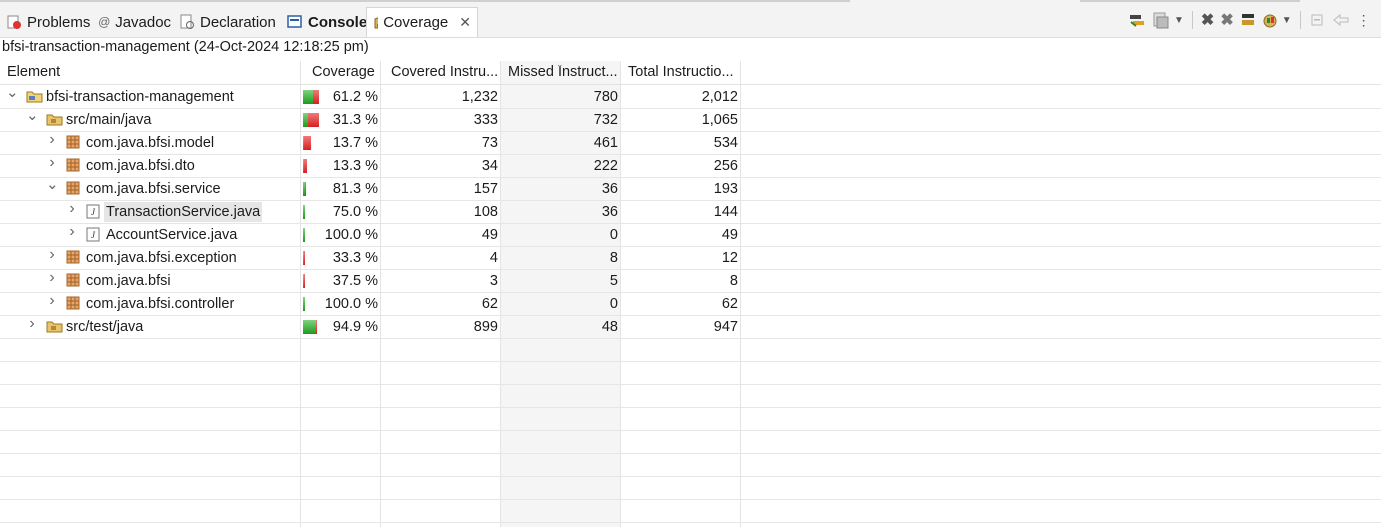  What do you see at coordinates (725, 143) in the screenshot?
I see `total-instructions: 534` at bounding box center [725, 143].